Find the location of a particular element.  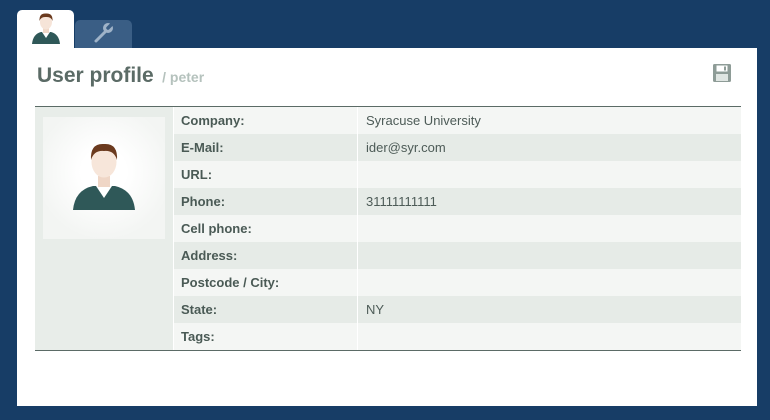

tab-settings is located at coordinates (103, 34).